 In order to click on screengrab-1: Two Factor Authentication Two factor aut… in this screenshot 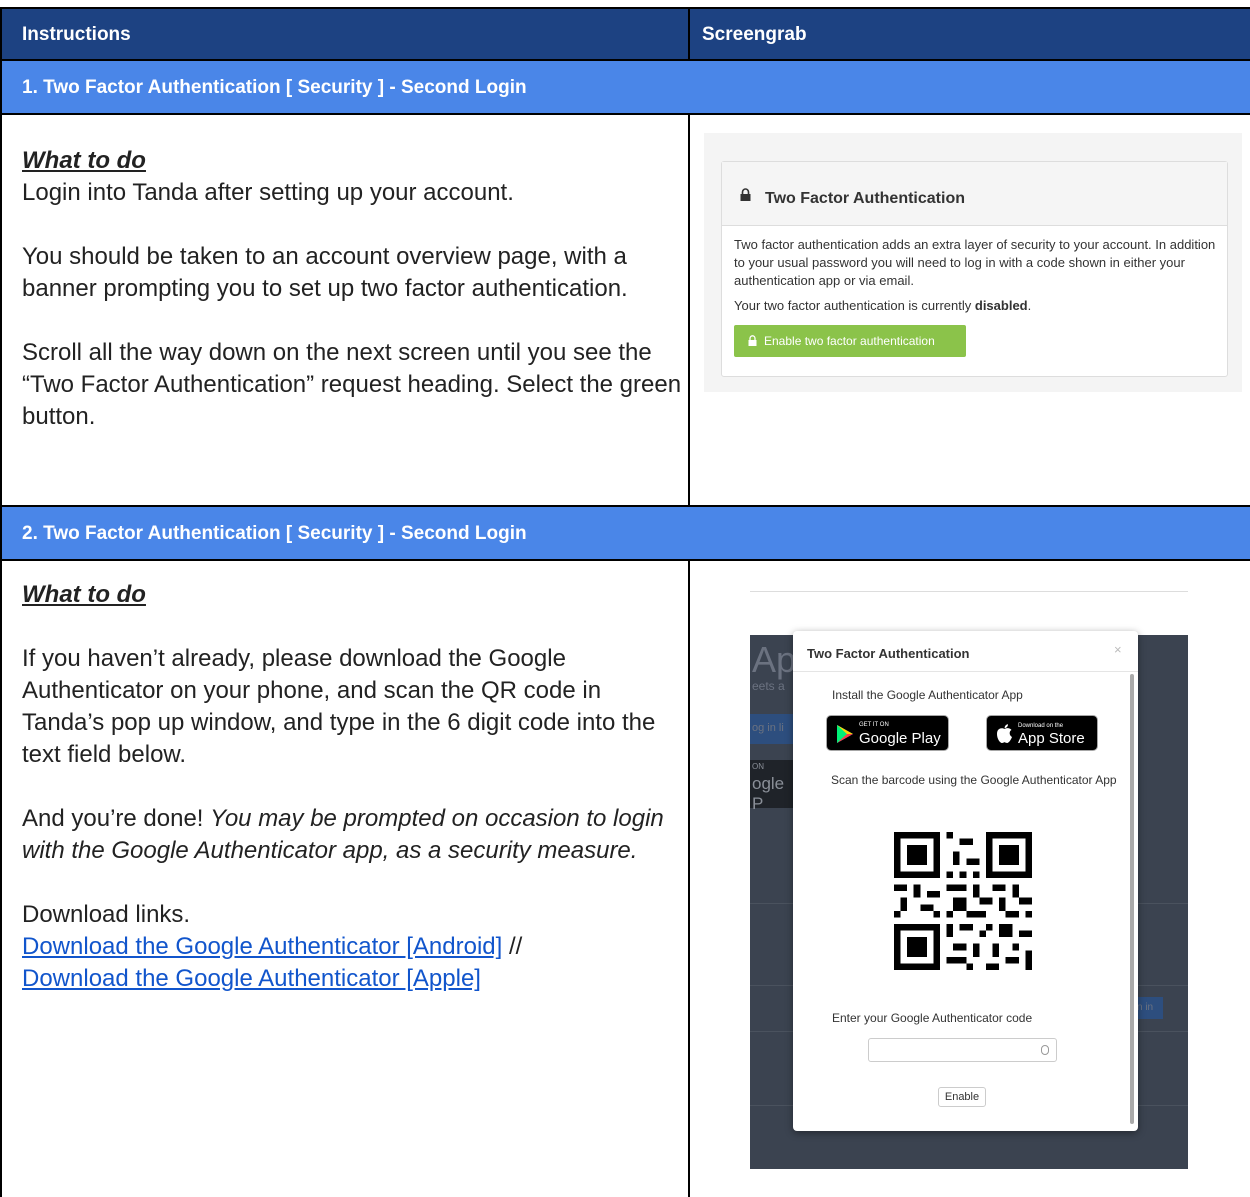, I will do `click(973, 262)`.